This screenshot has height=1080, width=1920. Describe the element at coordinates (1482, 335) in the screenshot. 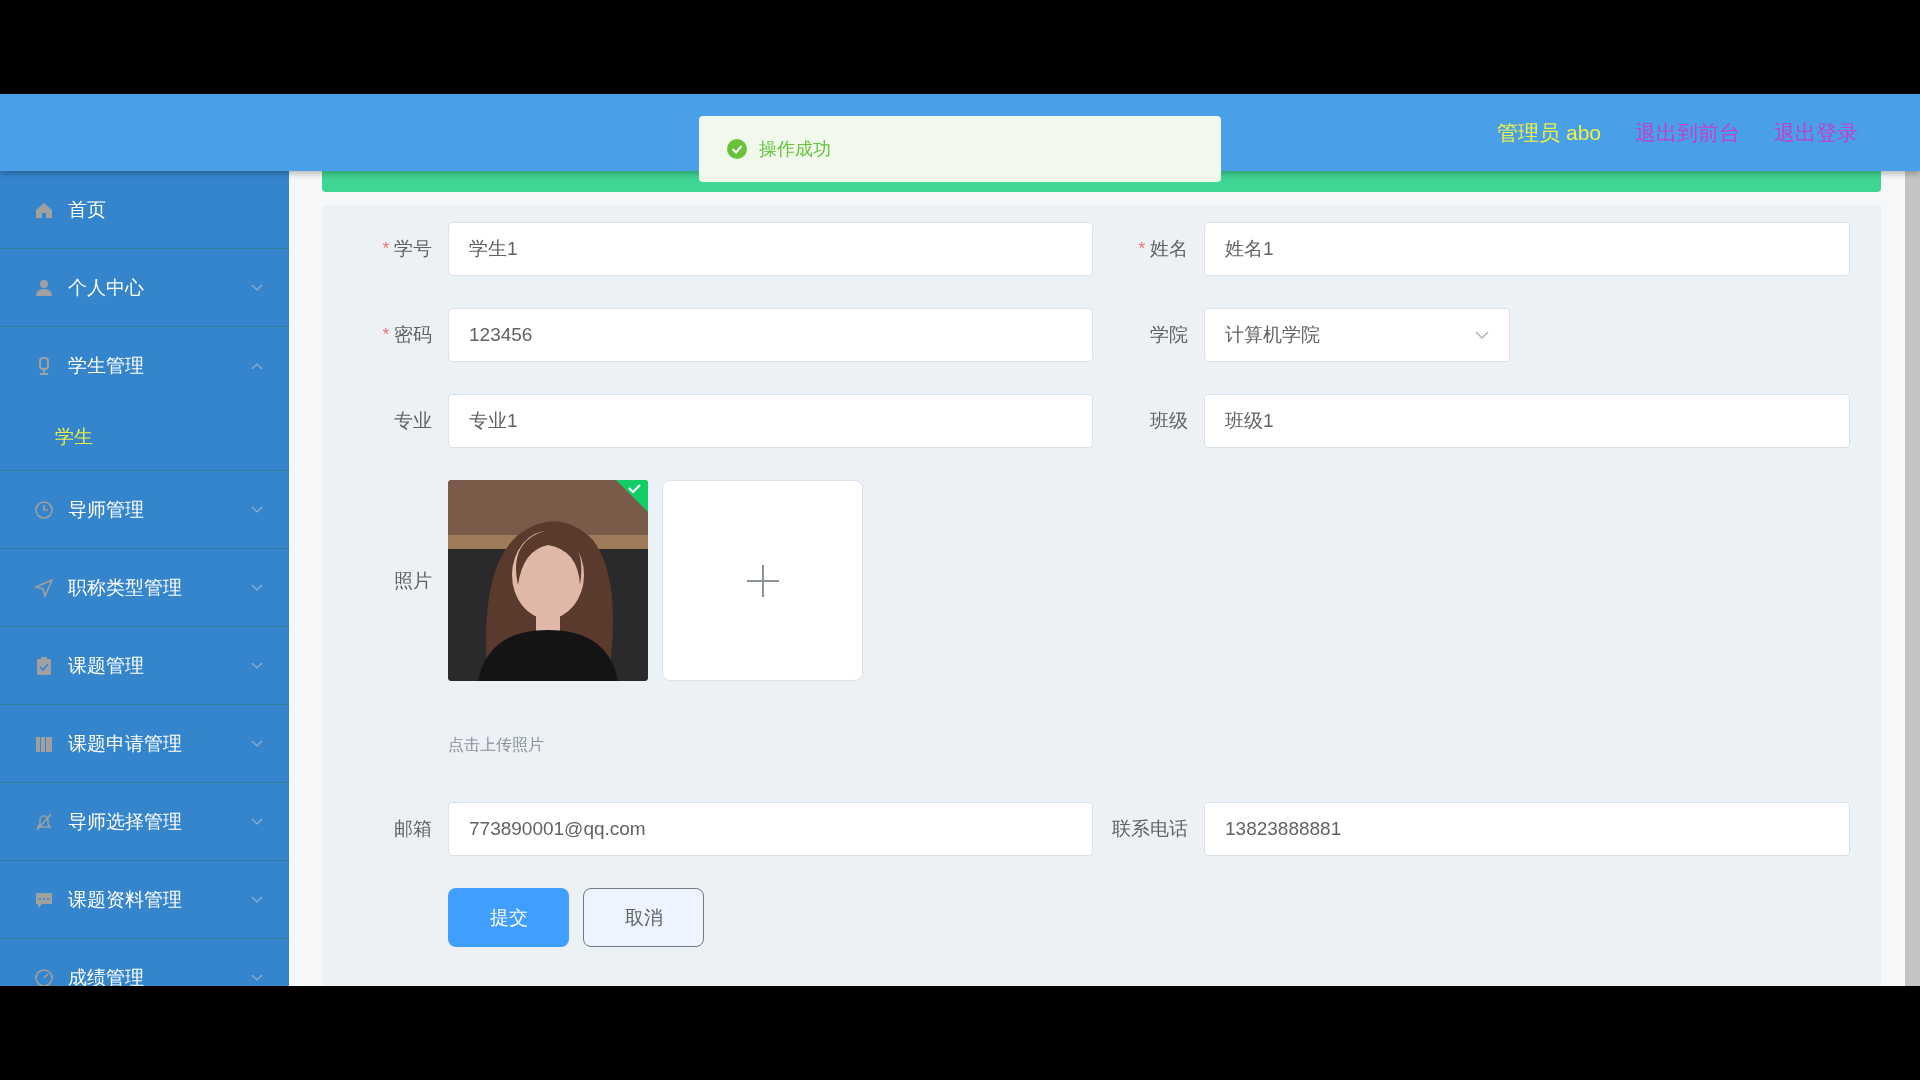

I see `caret-icon` at that location.